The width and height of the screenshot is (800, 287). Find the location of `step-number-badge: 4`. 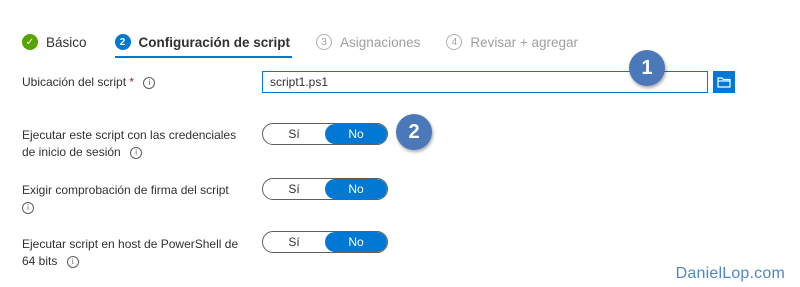

step-number-badge: 4 is located at coordinates (454, 42).